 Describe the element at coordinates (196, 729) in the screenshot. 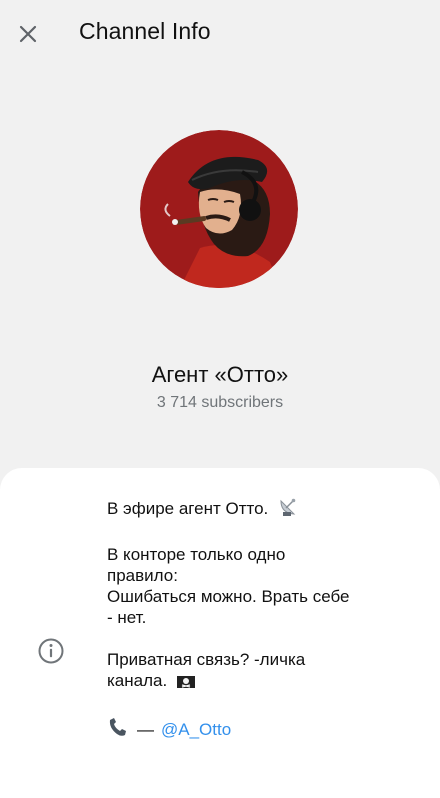

I see `contact-username-link: @A_Otto` at that location.